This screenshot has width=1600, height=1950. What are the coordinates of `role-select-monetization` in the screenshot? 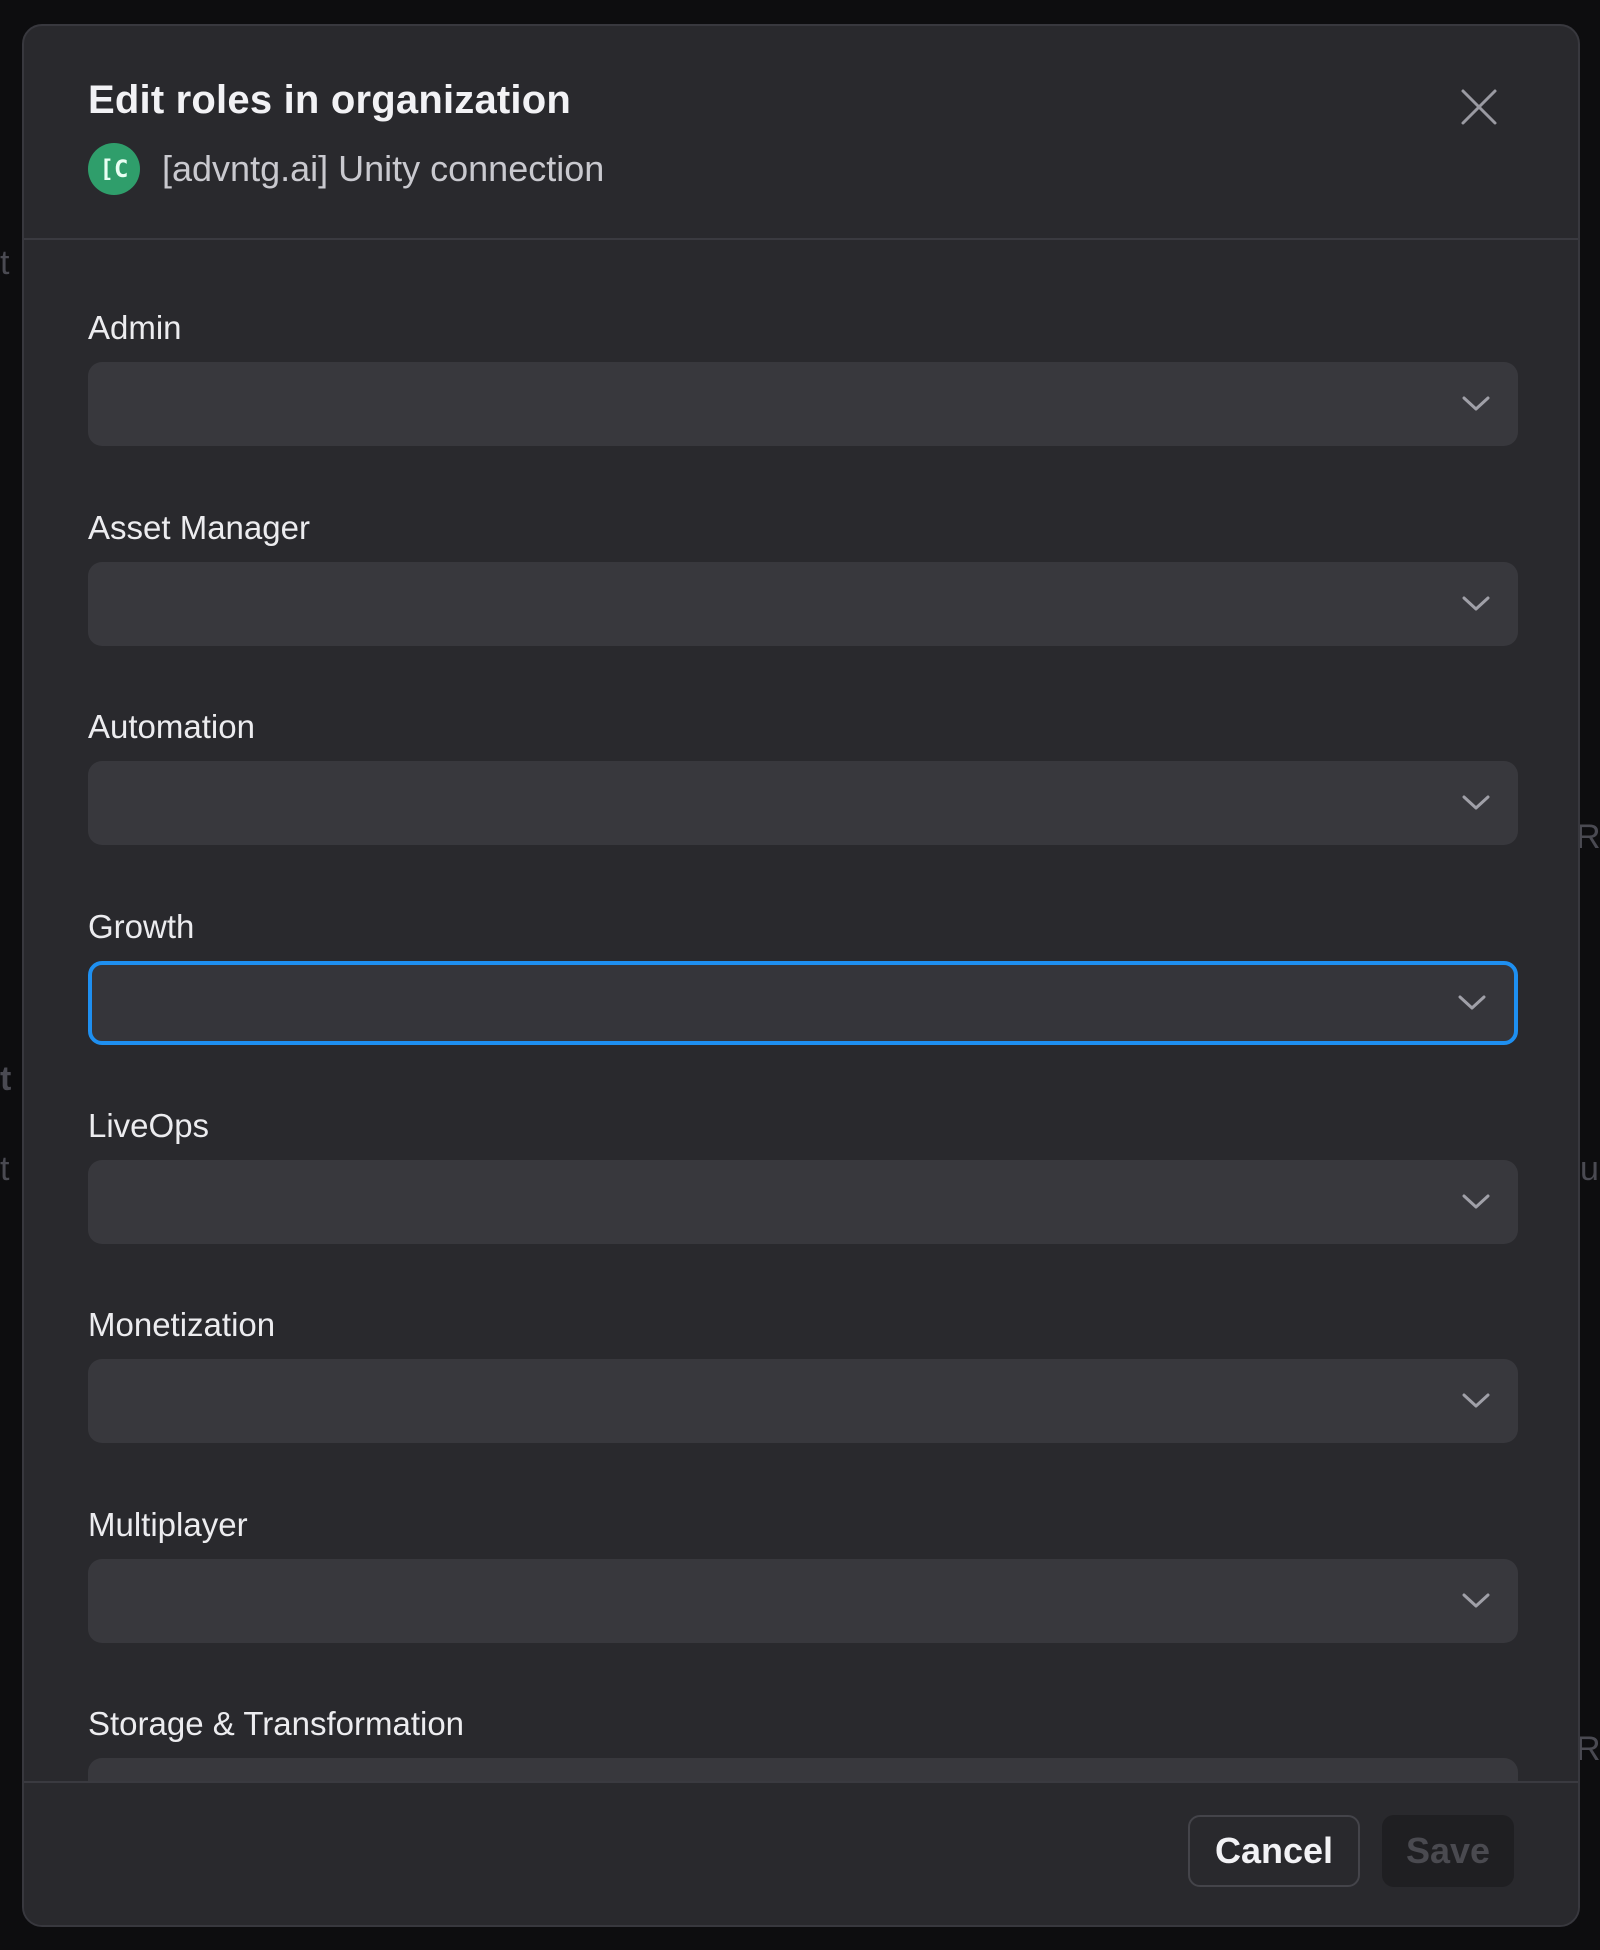 It's located at (803, 1401).